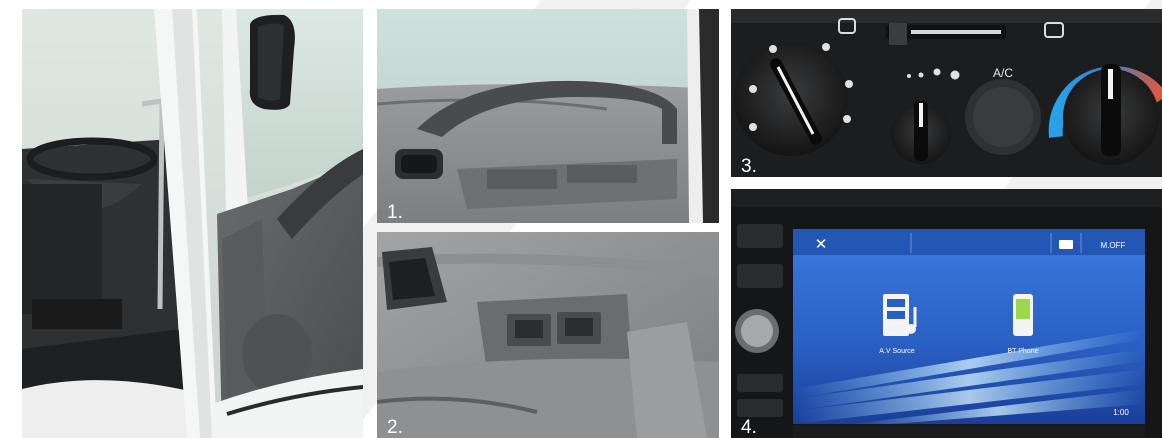 The image size is (1162, 438). I want to click on ac-control-photo: A/C 3., so click(946, 93).